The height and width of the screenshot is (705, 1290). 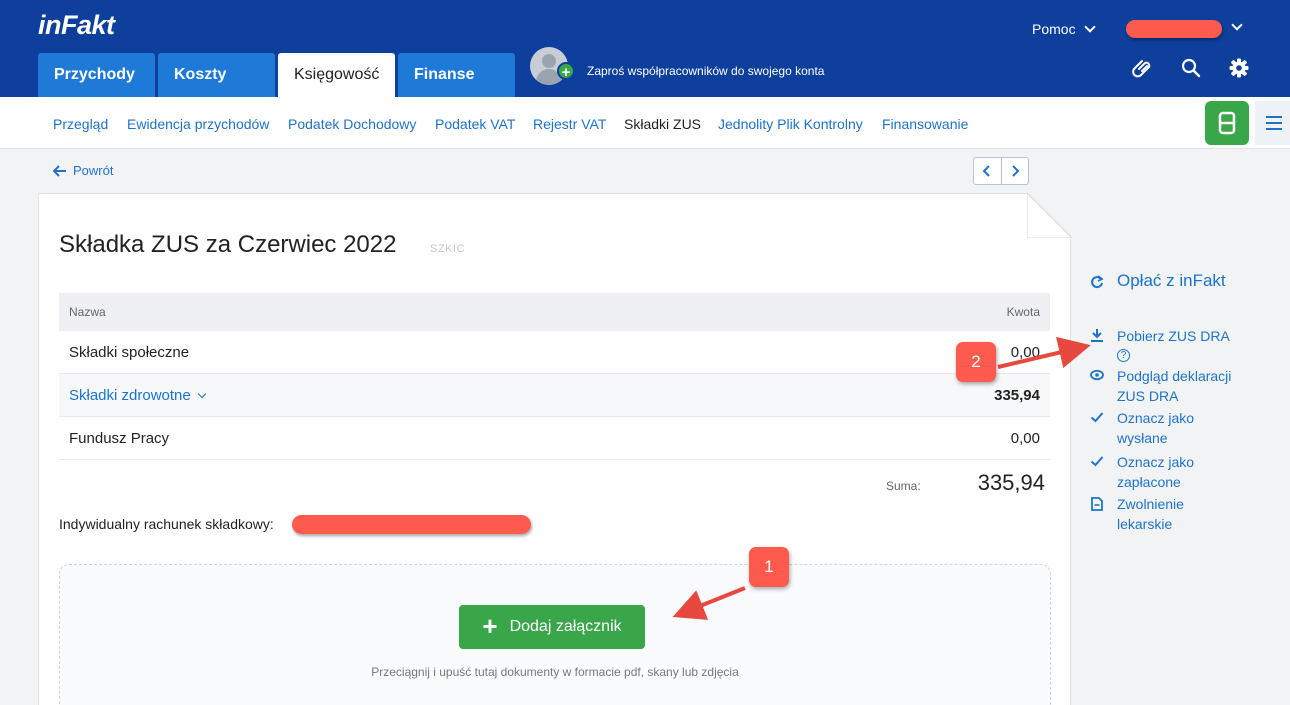 What do you see at coordinates (769, 567) in the screenshot?
I see `annotation-callout-1: 1` at bounding box center [769, 567].